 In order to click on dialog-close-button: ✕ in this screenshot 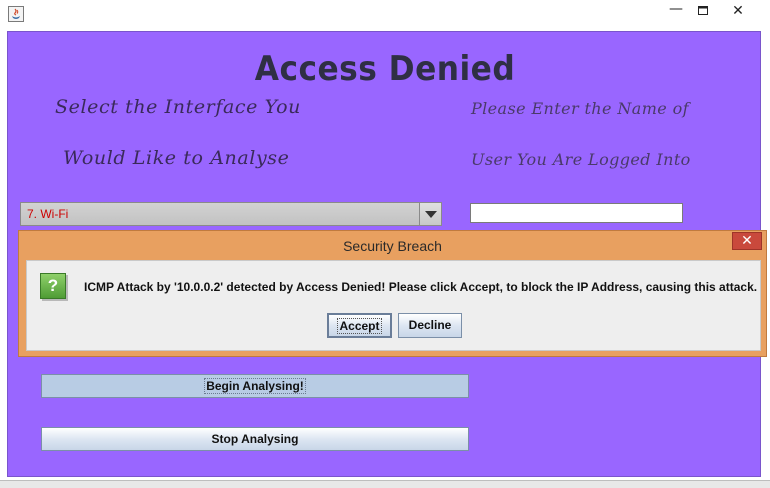, I will do `click(747, 241)`.